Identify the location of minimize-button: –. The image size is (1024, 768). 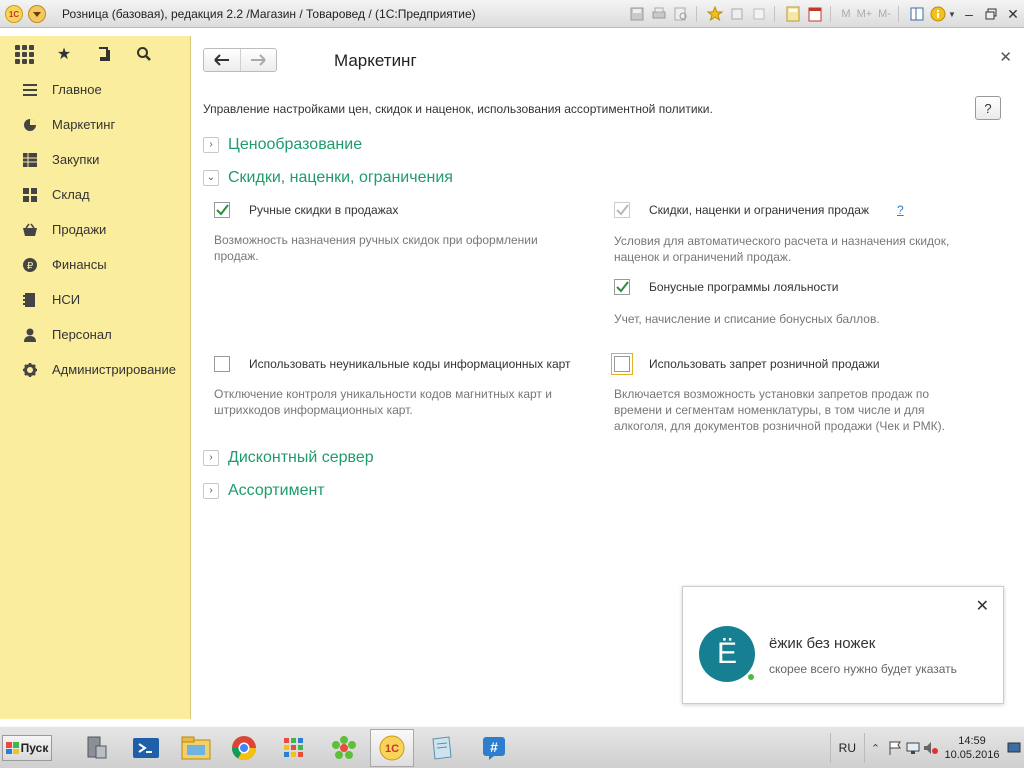
(969, 14).